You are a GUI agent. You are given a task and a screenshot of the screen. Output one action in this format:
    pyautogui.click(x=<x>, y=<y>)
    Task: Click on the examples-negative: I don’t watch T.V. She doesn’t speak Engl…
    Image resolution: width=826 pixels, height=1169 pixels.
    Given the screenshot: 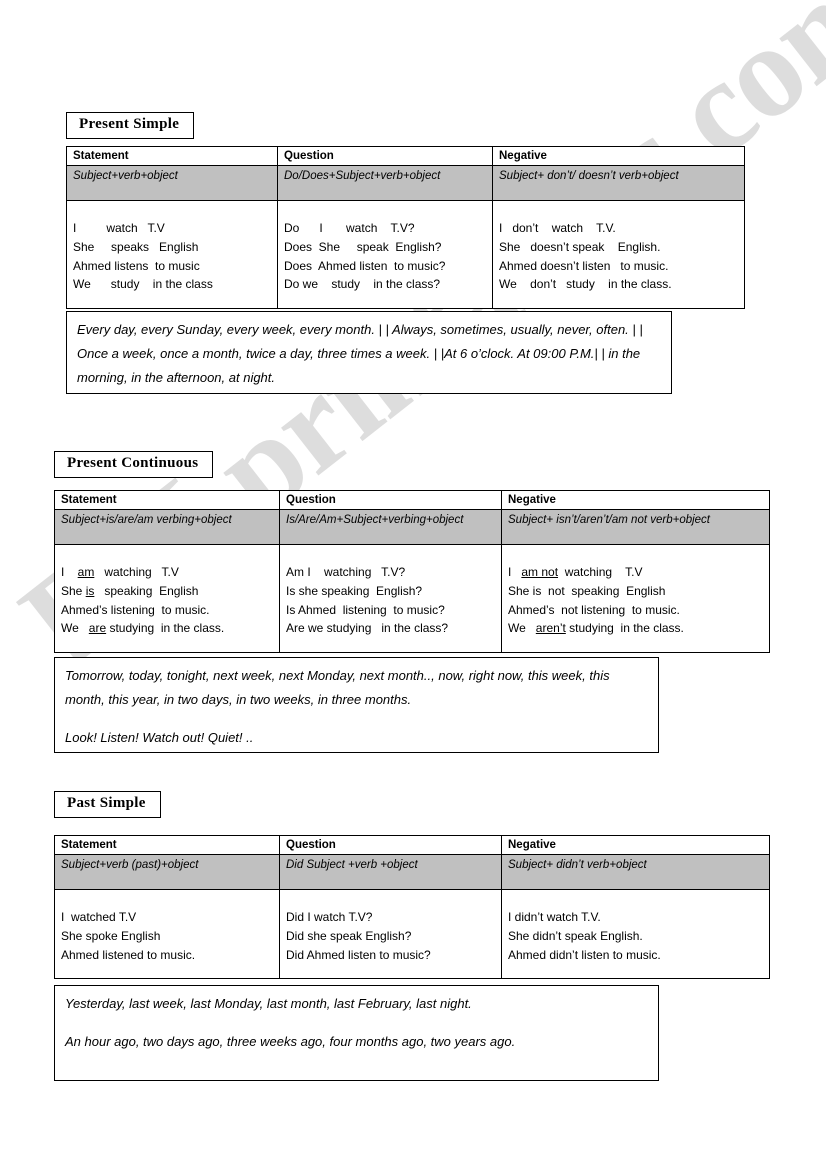 What is the action you would take?
    pyautogui.click(x=618, y=254)
    